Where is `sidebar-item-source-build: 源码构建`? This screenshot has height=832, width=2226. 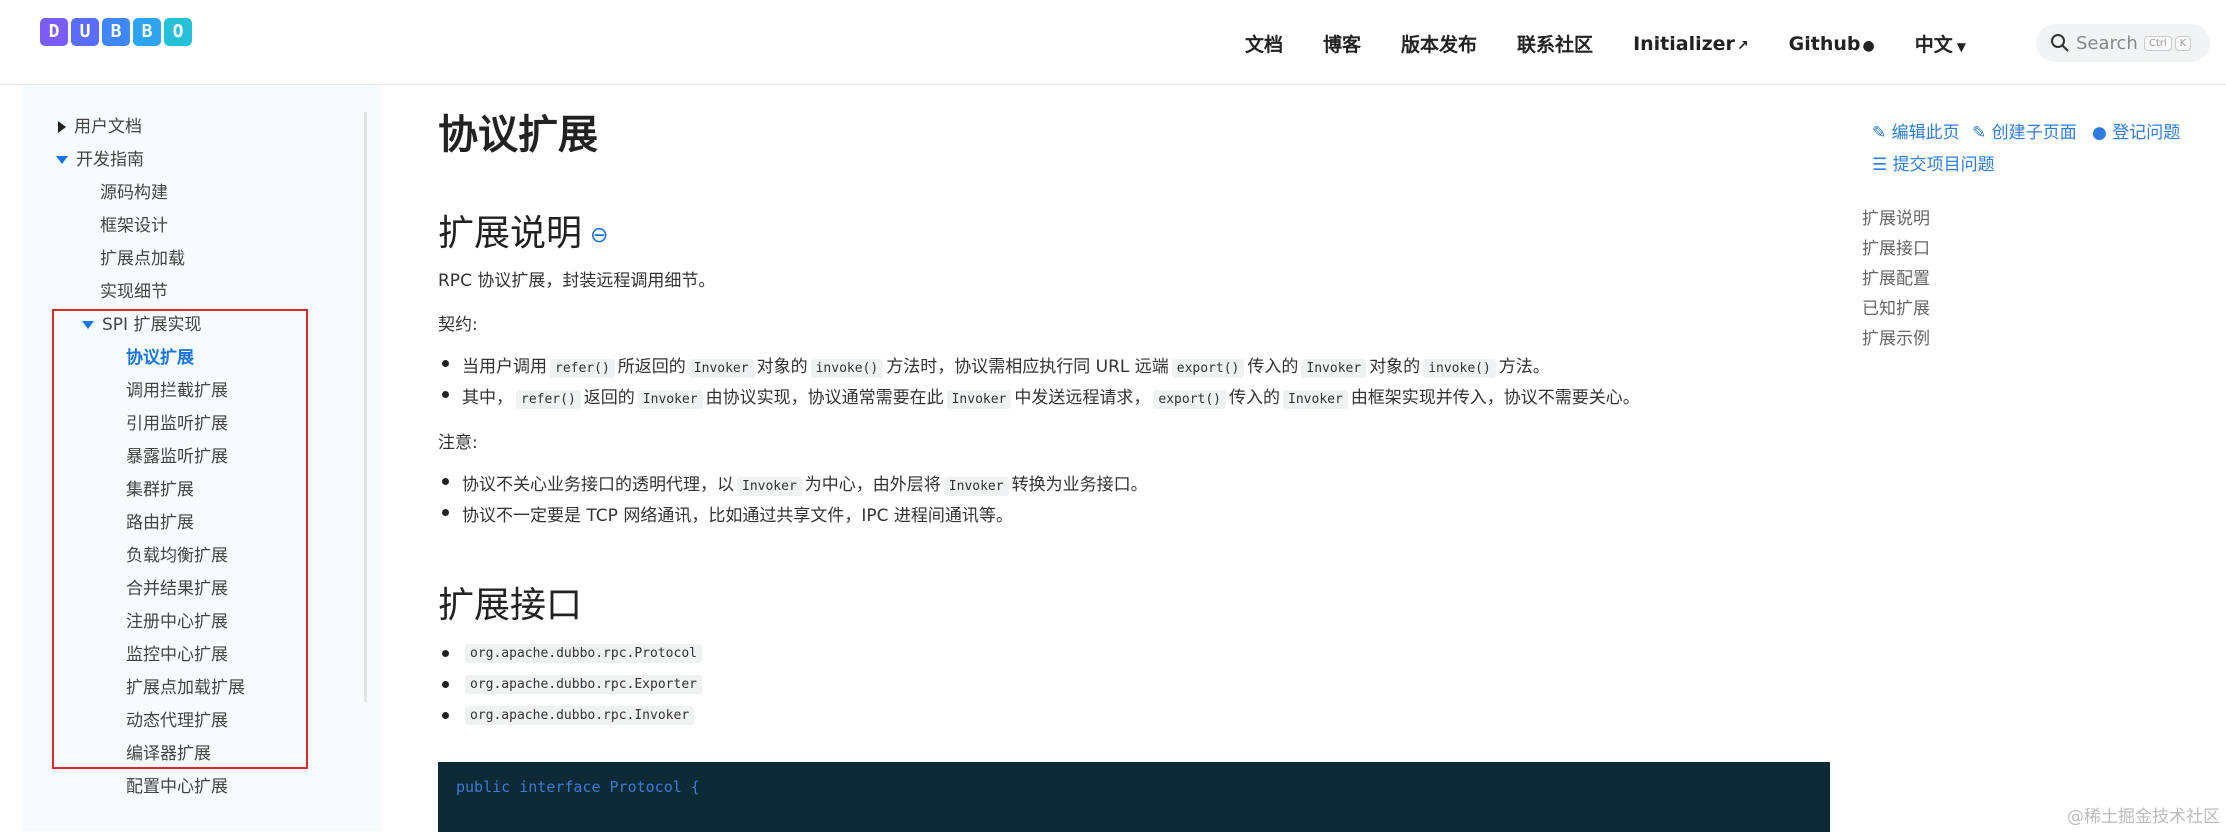
sidebar-item-source-build: 源码构建 is located at coordinates (134, 190).